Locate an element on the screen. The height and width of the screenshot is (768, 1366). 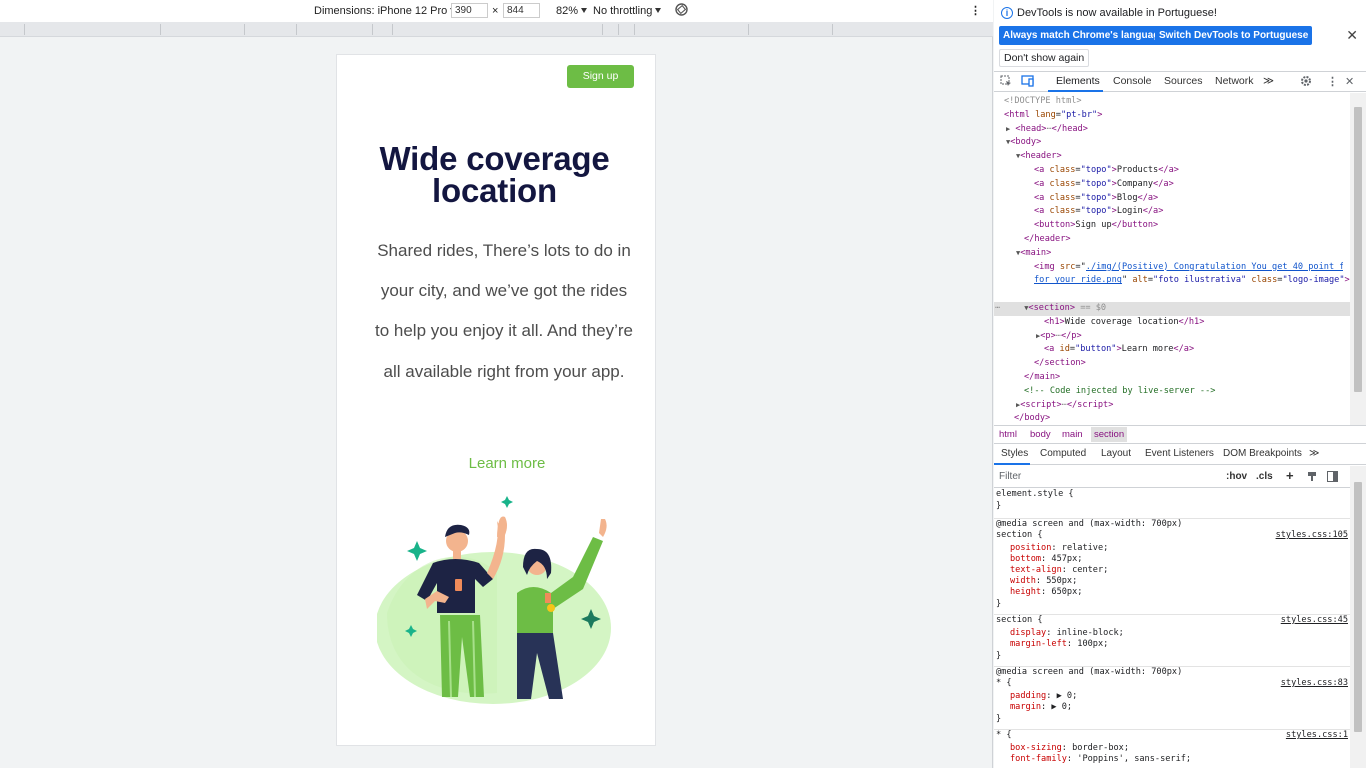
breadcrumb-body: body is located at coordinates (1040, 434).